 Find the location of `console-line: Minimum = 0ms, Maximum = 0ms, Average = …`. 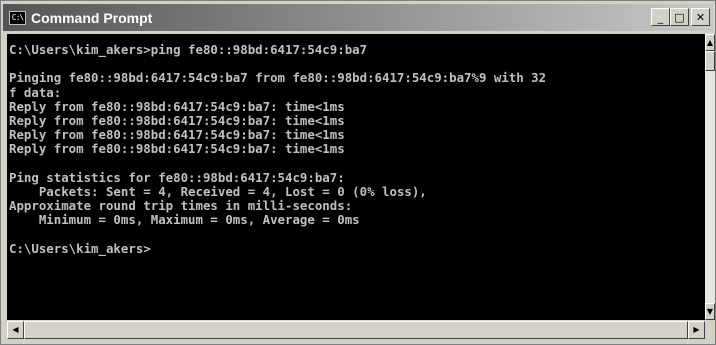

console-line: Minimum = 0ms, Maximum = 0ms, Average = … is located at coordinates (184, 220).